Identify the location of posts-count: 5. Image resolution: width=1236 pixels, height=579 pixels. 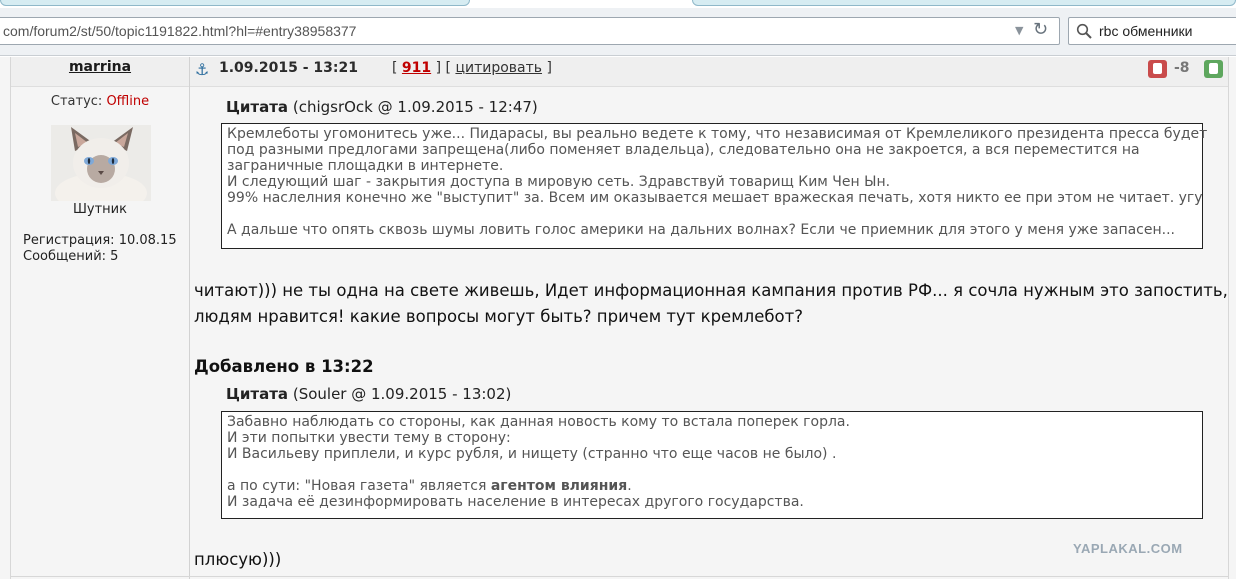
(114, 256).